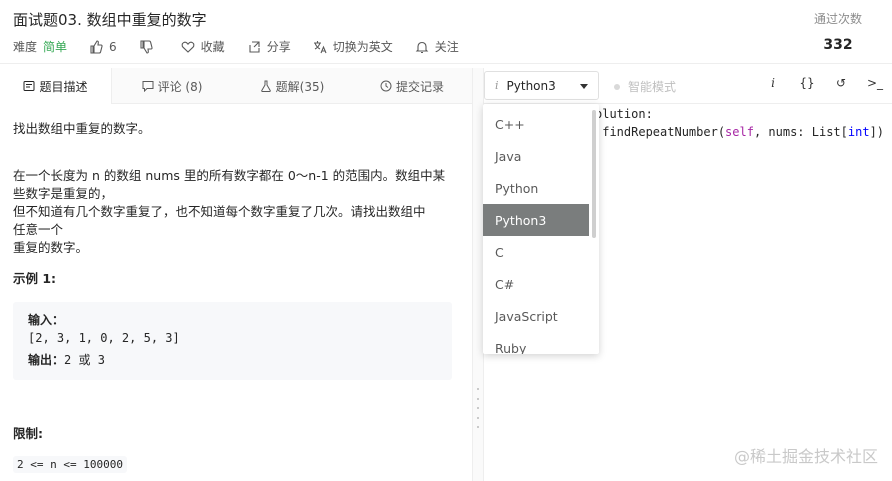  What do you see at coordinates (219, 211) in the screenshot?
I see `problem-para2-line1: 但不知道有几个数字重复了，也不知道每个数字重复了几次。请找出数组中` at bounding box center [219, 211].